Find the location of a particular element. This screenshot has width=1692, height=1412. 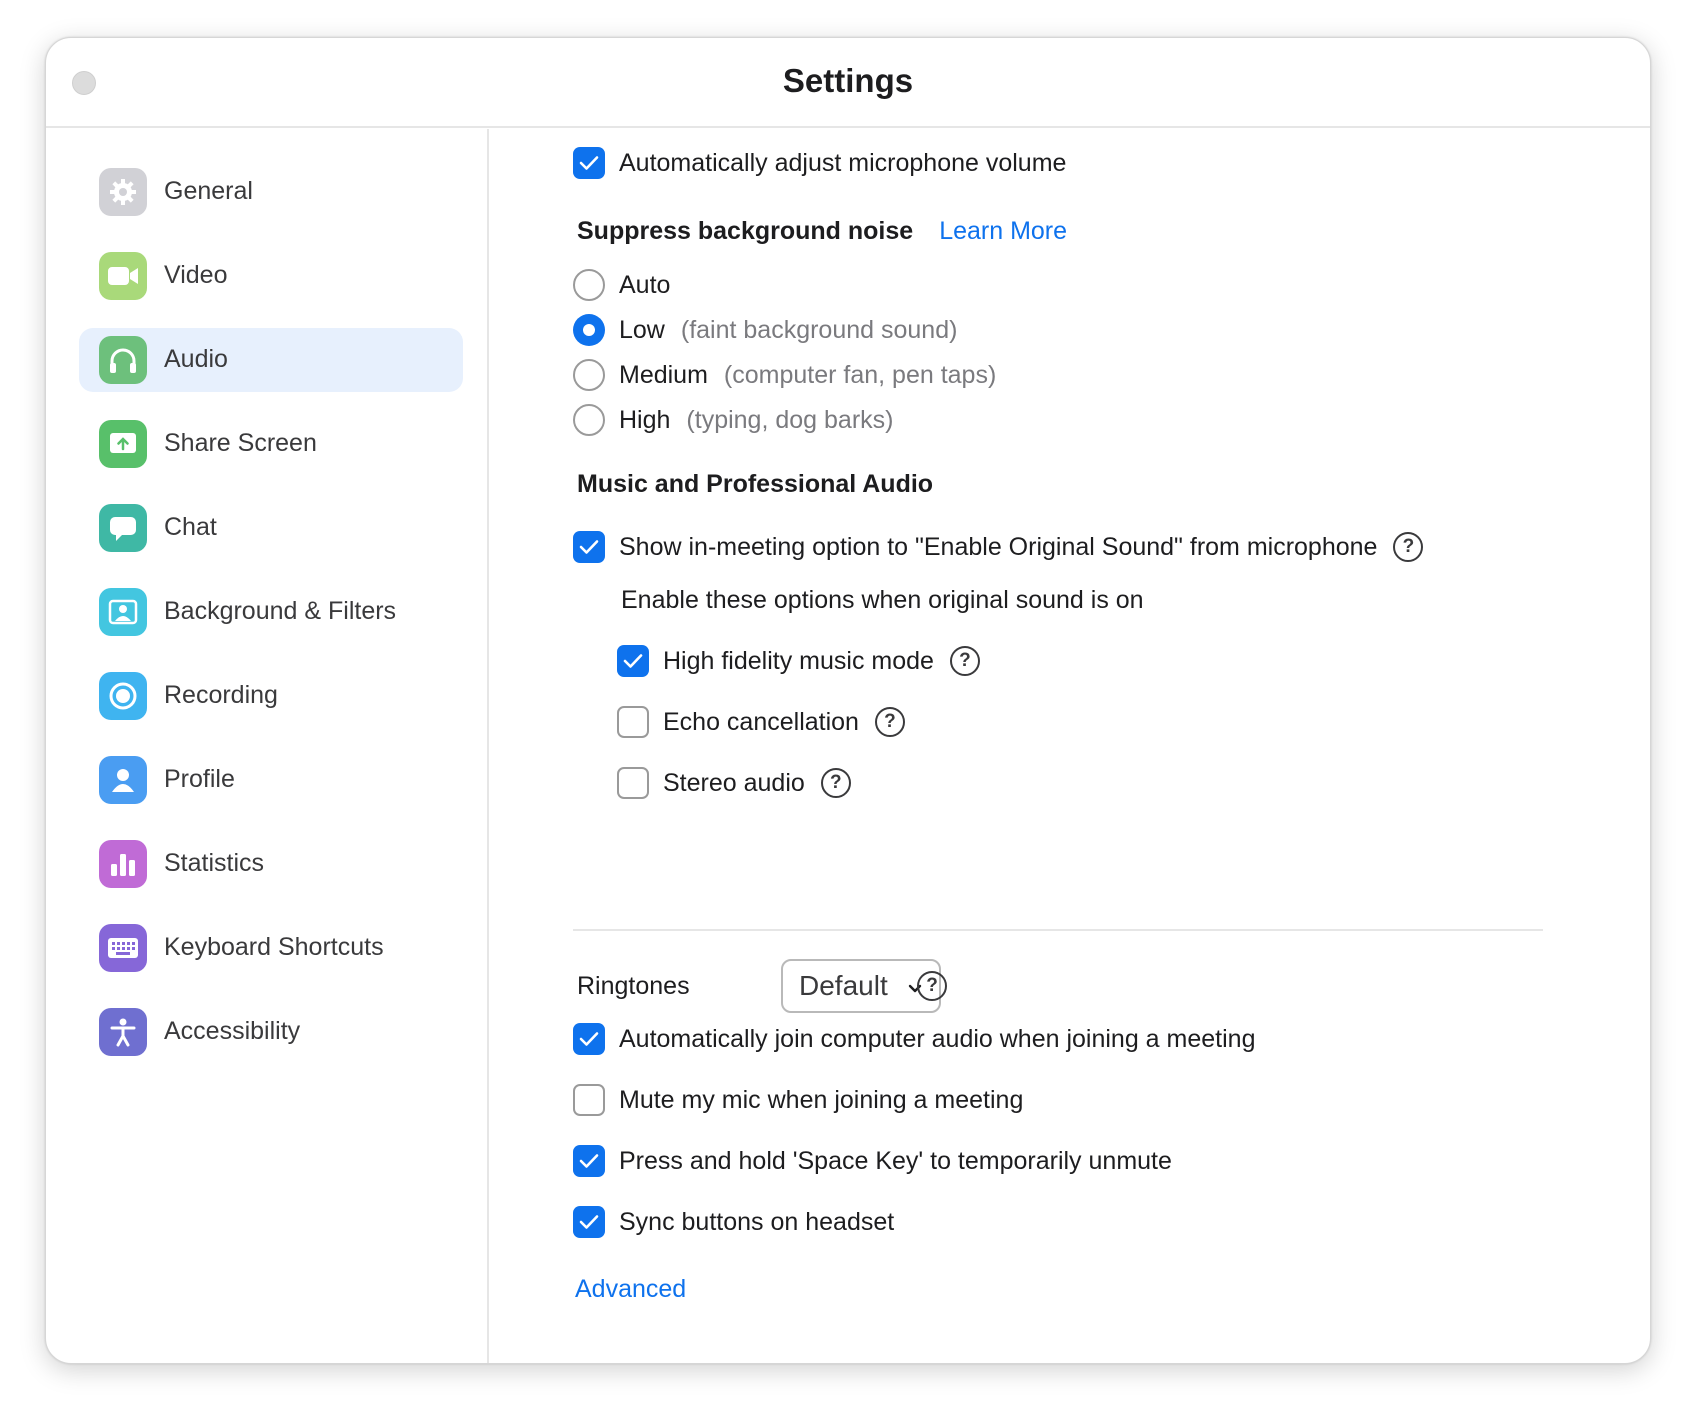

section-divider is located at coordinates (1058, 930).